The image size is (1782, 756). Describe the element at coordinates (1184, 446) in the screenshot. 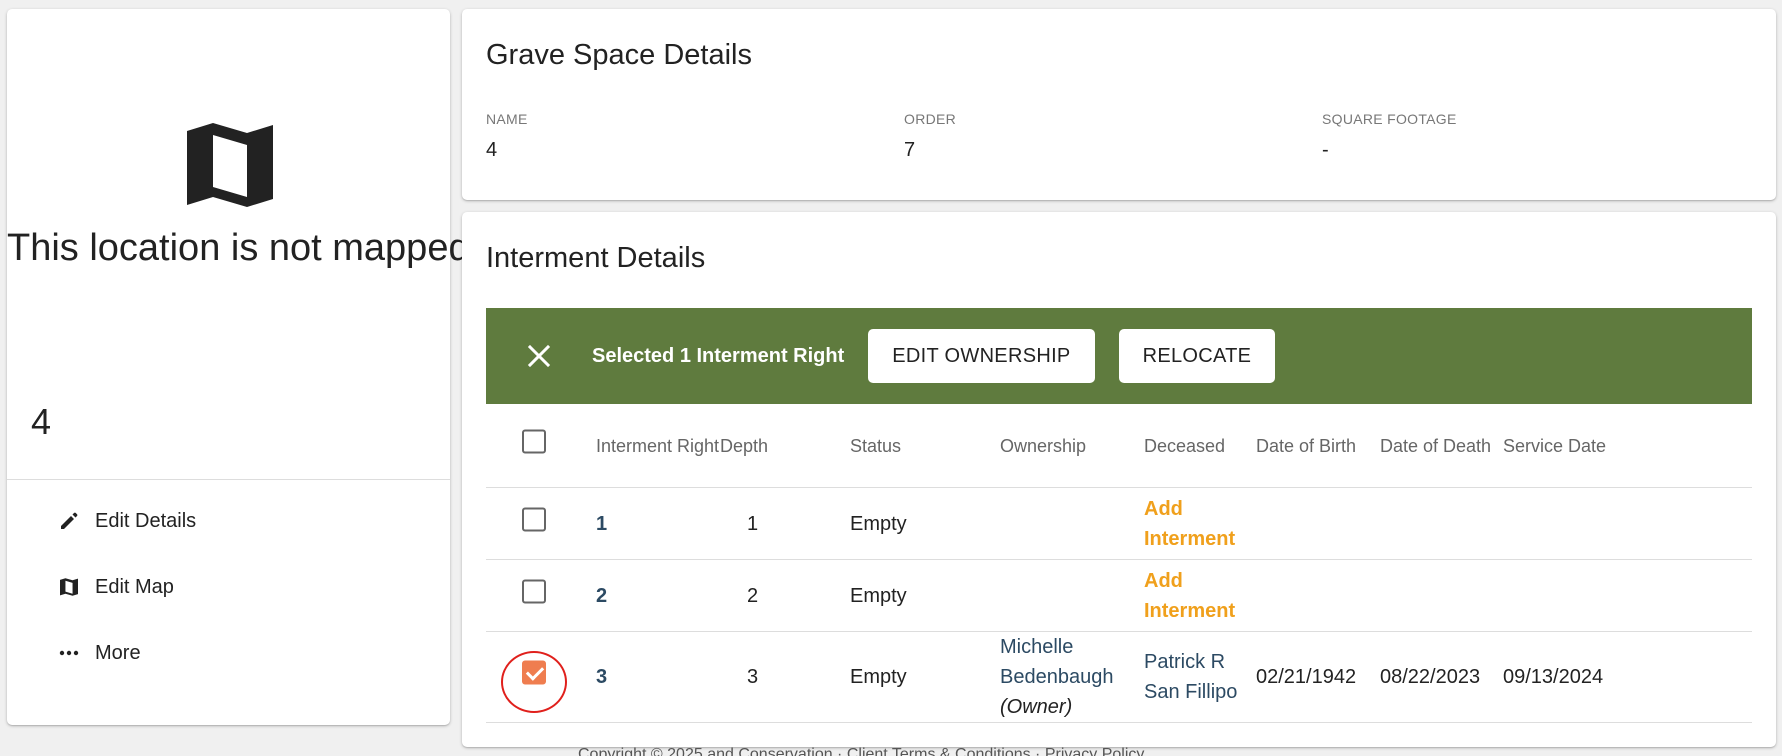

I see `col-deceased: Deceased` at that location.